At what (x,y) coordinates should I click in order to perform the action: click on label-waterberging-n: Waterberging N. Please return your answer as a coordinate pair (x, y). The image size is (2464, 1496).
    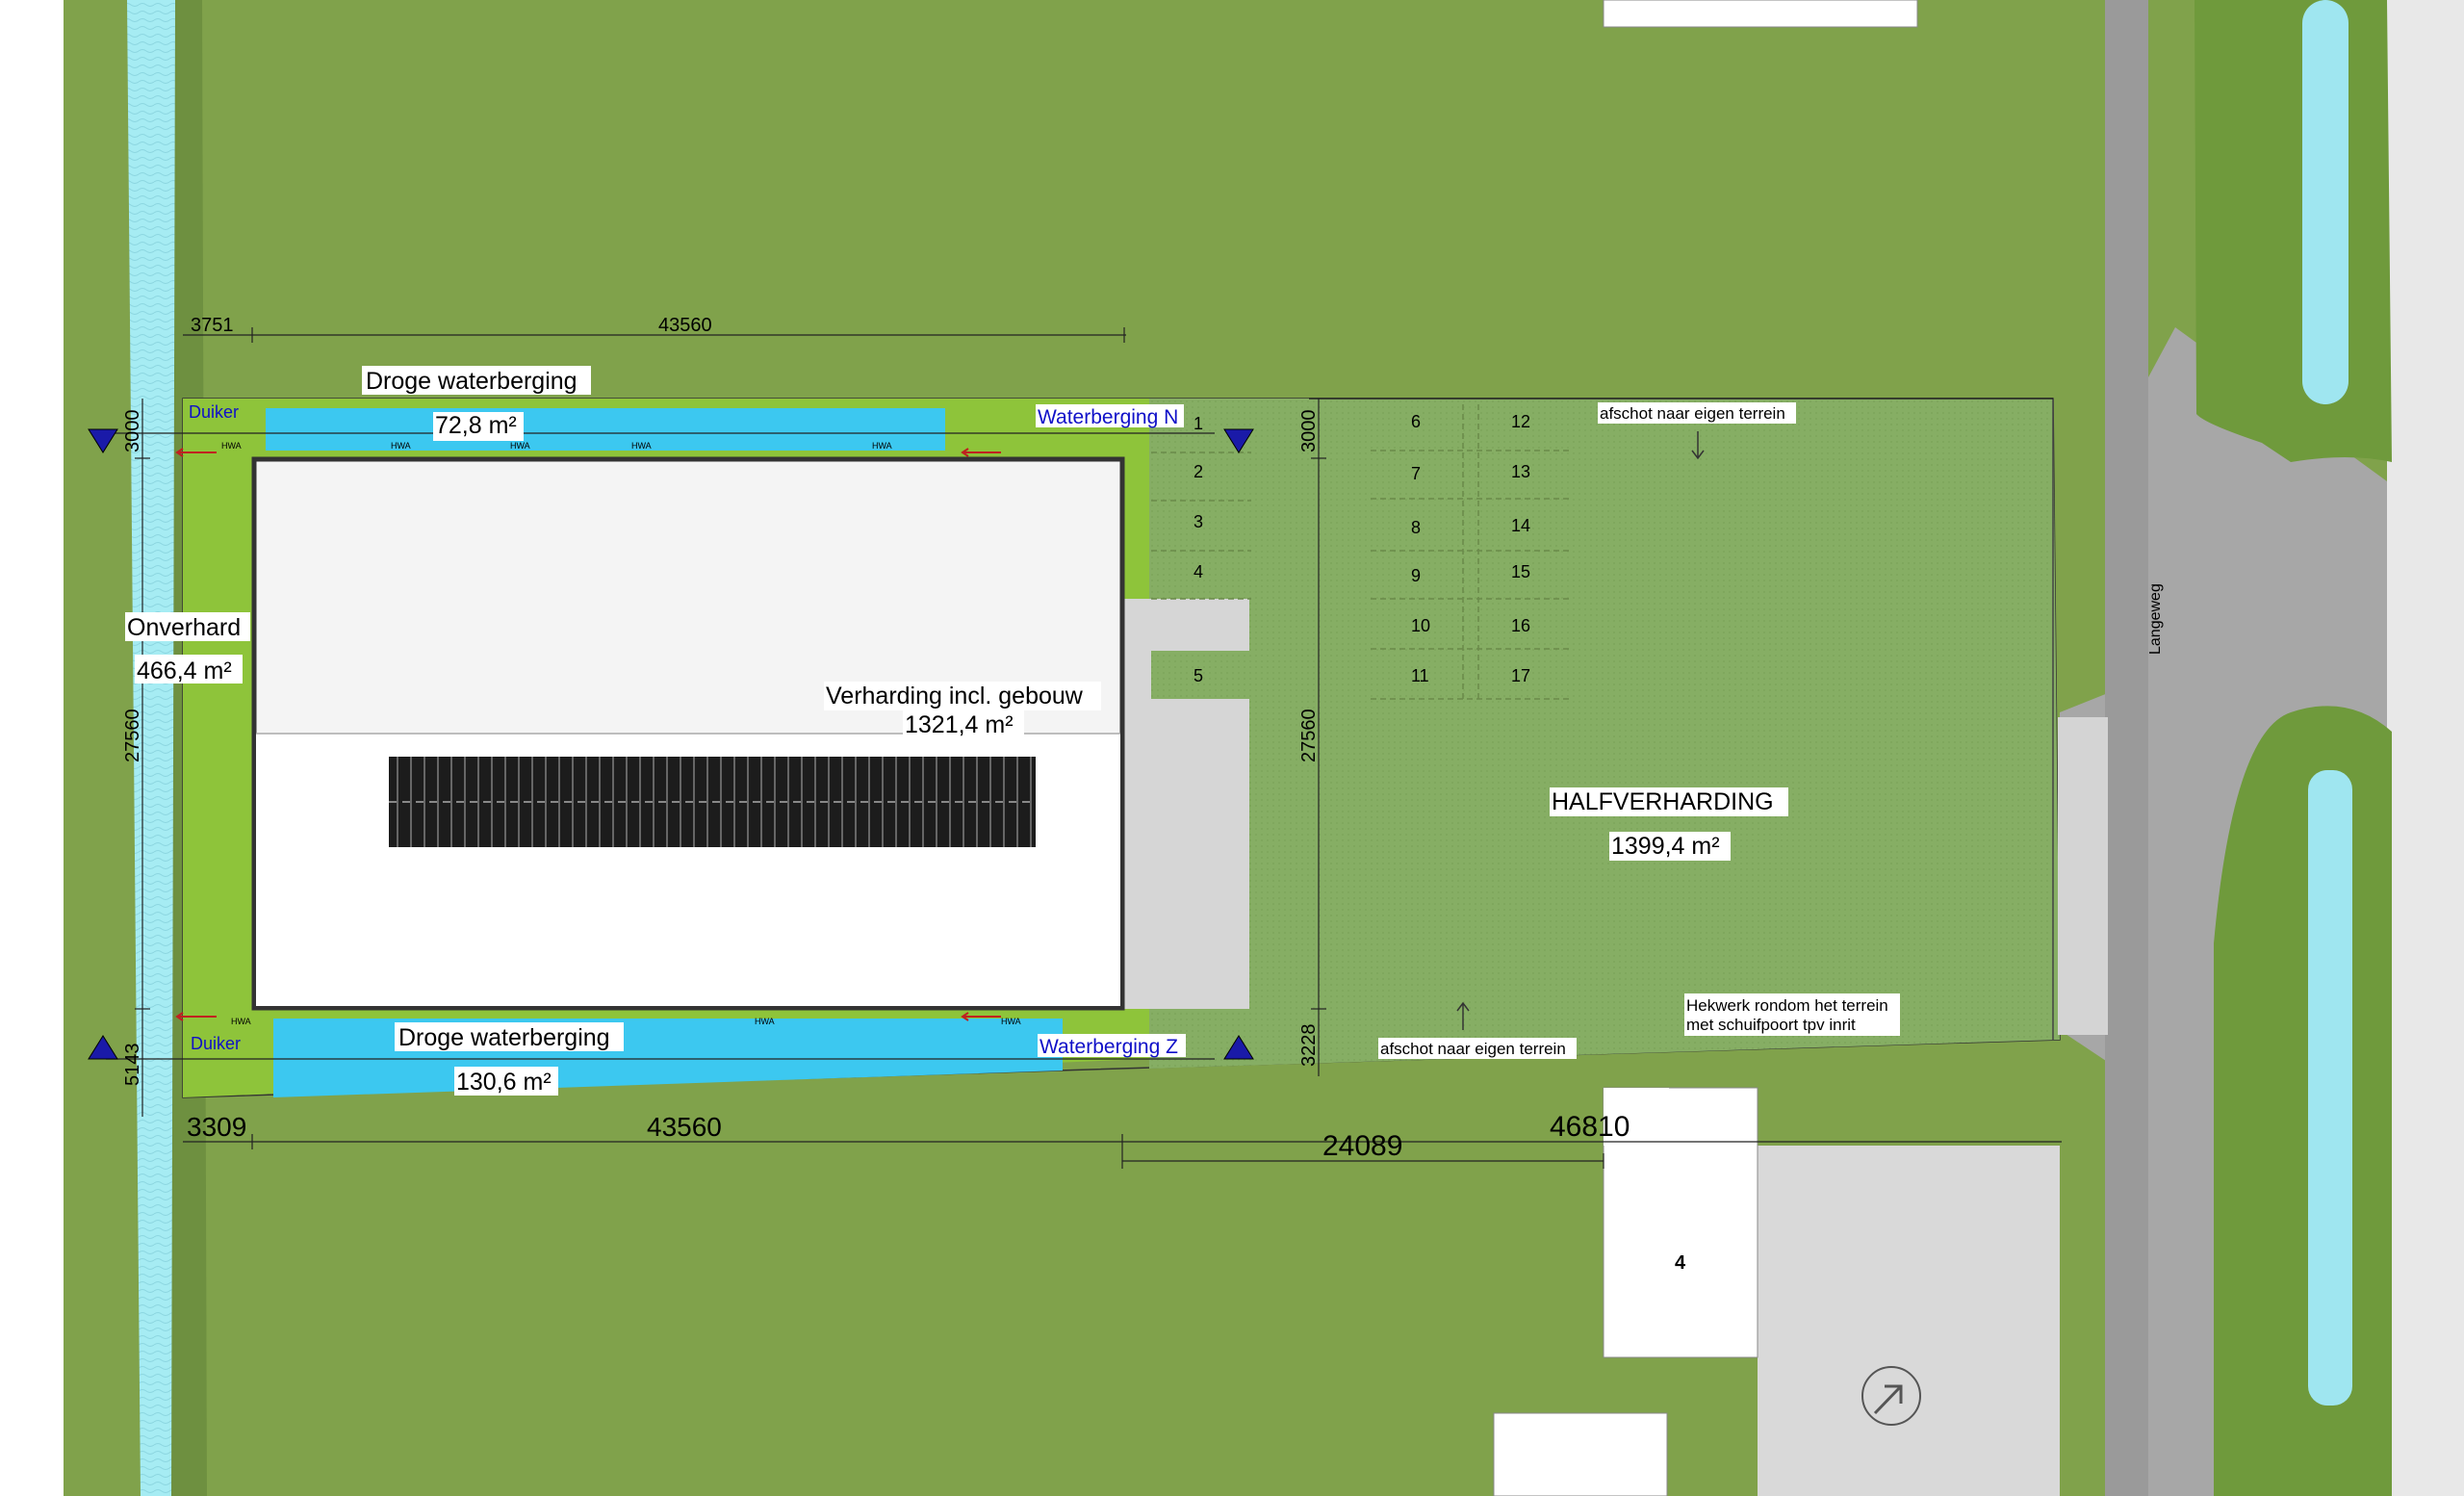
    Looking at the image, I should click on (1108, 417).